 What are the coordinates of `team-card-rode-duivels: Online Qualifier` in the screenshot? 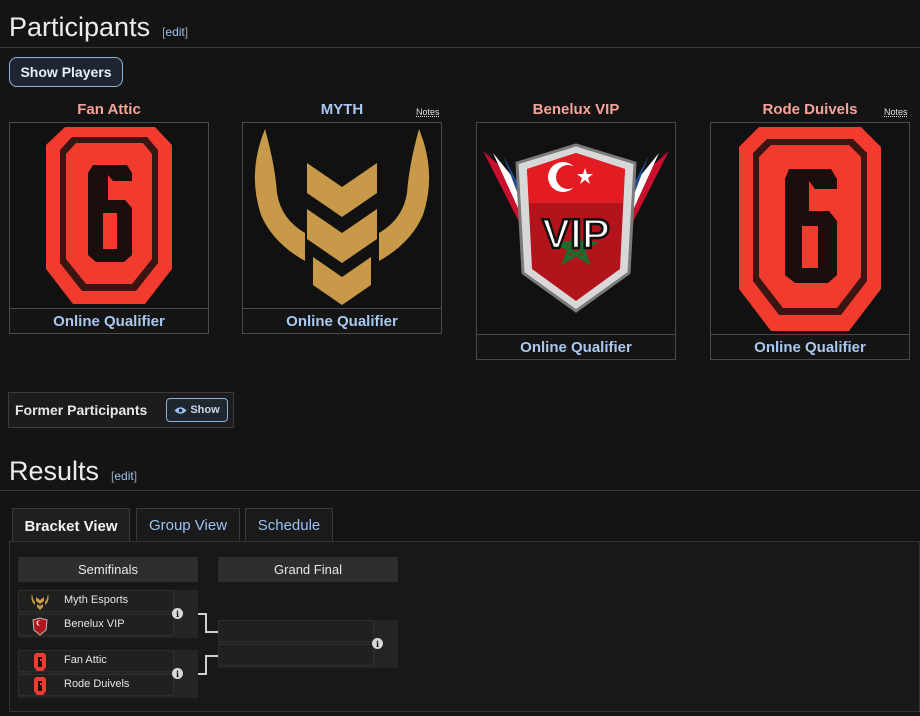 It's located at (810, 241).